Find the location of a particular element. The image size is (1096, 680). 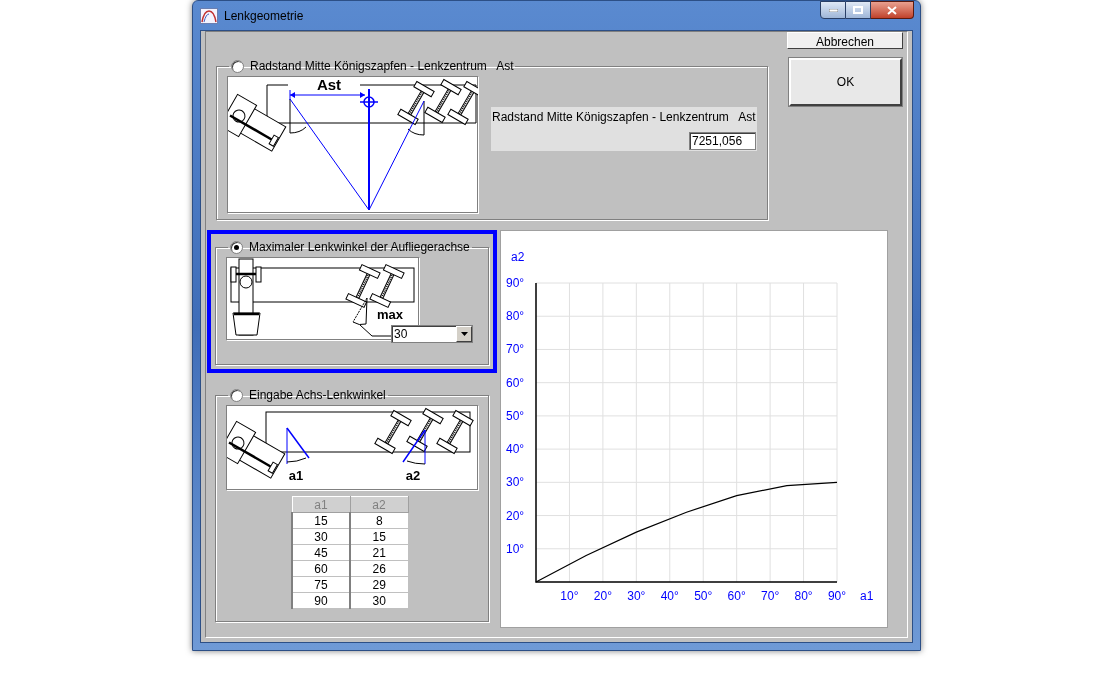

option-label: Maximaler Lenkwinkel der Aufliegerachse is located at coordinates (359, 247).